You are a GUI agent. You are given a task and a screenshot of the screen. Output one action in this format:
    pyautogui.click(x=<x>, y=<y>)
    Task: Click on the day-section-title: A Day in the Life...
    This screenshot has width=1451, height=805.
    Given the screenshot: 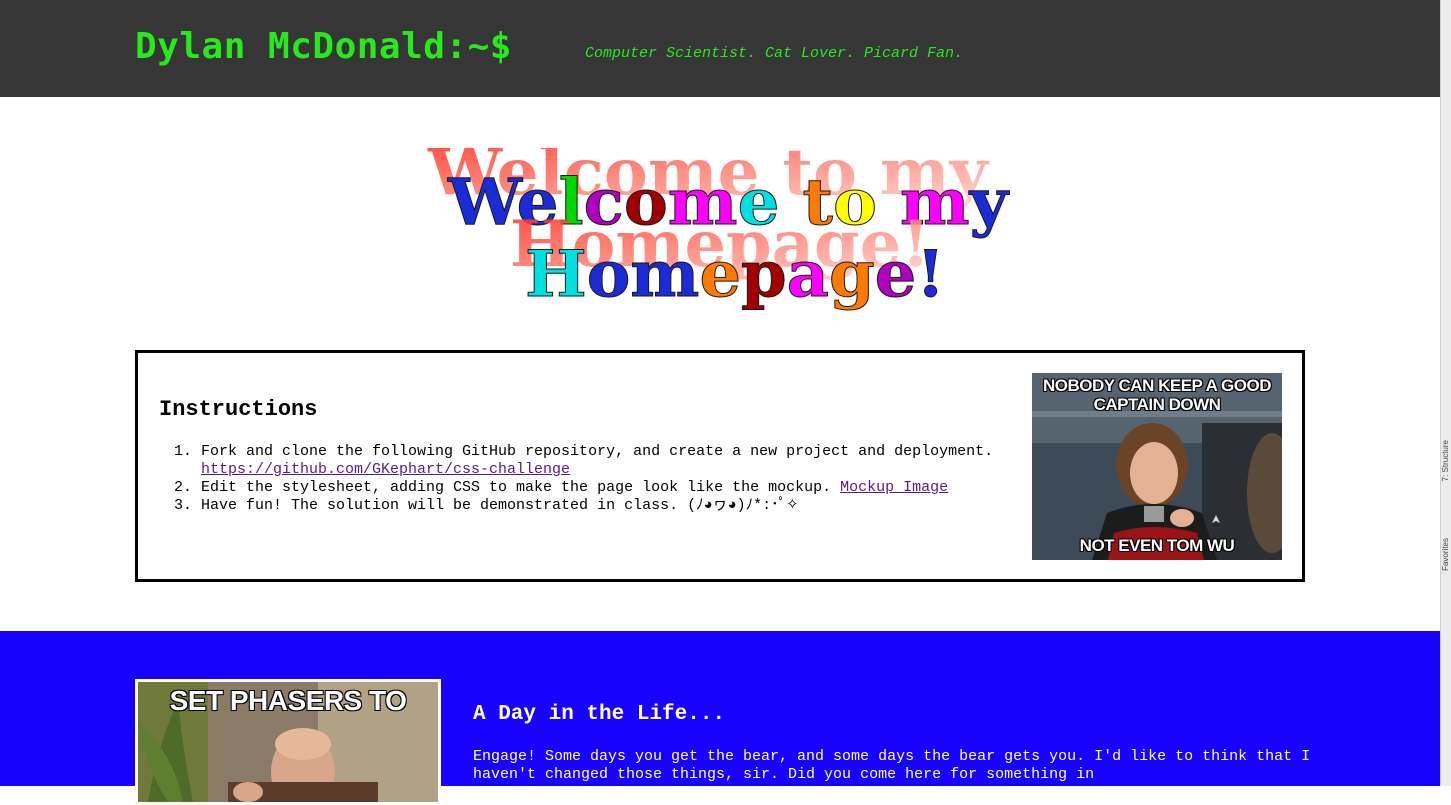 What is the action you would take?
    pyautogui.click(x=599, y=714)
    